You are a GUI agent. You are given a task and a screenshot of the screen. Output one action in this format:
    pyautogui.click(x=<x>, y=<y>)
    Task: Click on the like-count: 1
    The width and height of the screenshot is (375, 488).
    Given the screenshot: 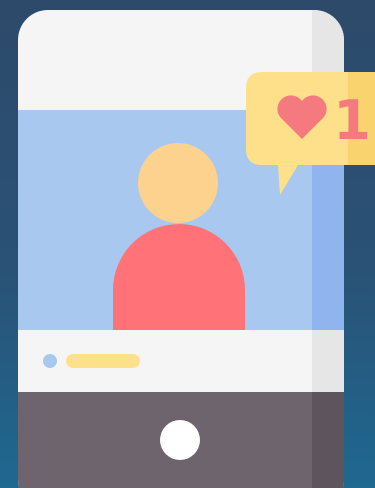 What is the action you would take?
    pyautogui.click(x=352, y=120)
    